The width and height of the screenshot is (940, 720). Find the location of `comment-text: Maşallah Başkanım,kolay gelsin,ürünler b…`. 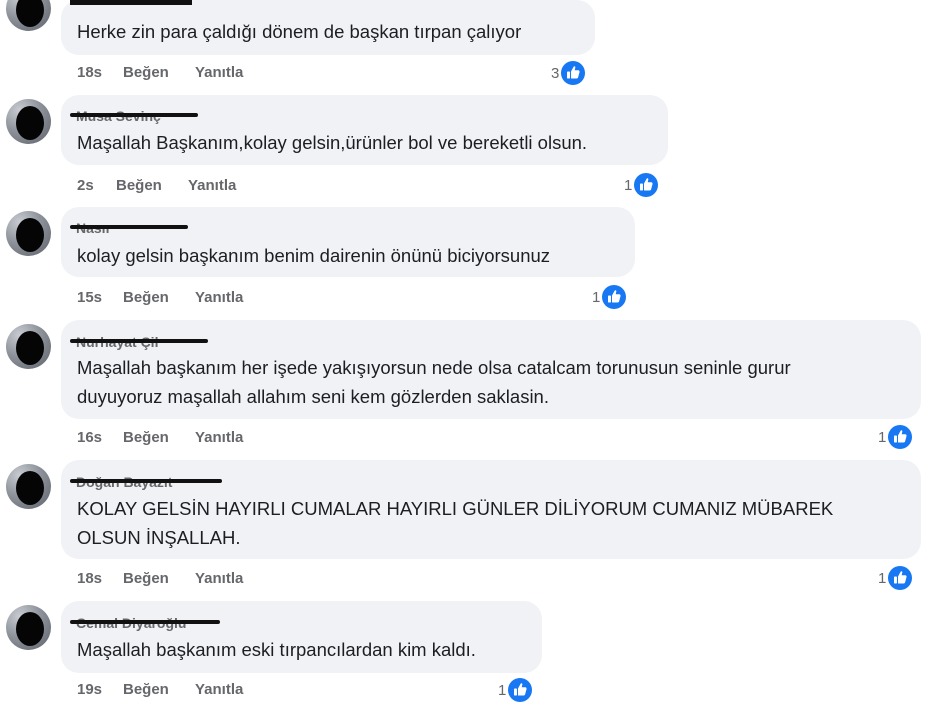

comment-text: Maşallah Başkanım,kolay gelsin,ürünler b… is located at coordinates (332, 142).